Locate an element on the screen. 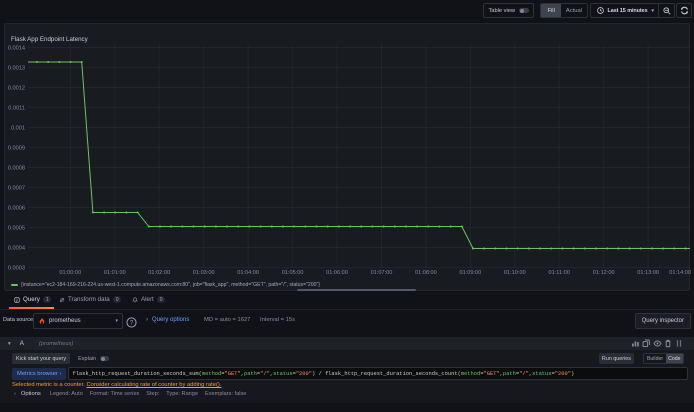  svg-text: 0.0013 is located at coordinates (16, 69).